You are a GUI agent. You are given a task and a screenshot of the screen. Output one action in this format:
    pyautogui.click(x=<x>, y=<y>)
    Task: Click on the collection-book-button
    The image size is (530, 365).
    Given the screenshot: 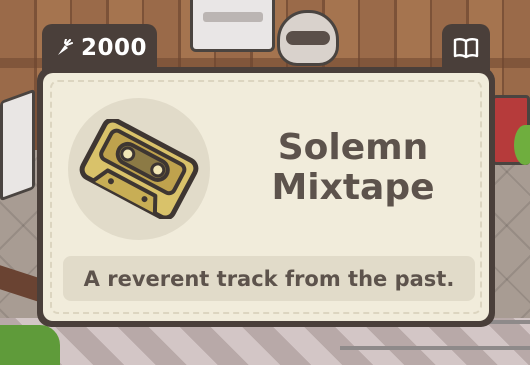 What is the action you would take?
    pyautogui.click(x=466, y=47)
    